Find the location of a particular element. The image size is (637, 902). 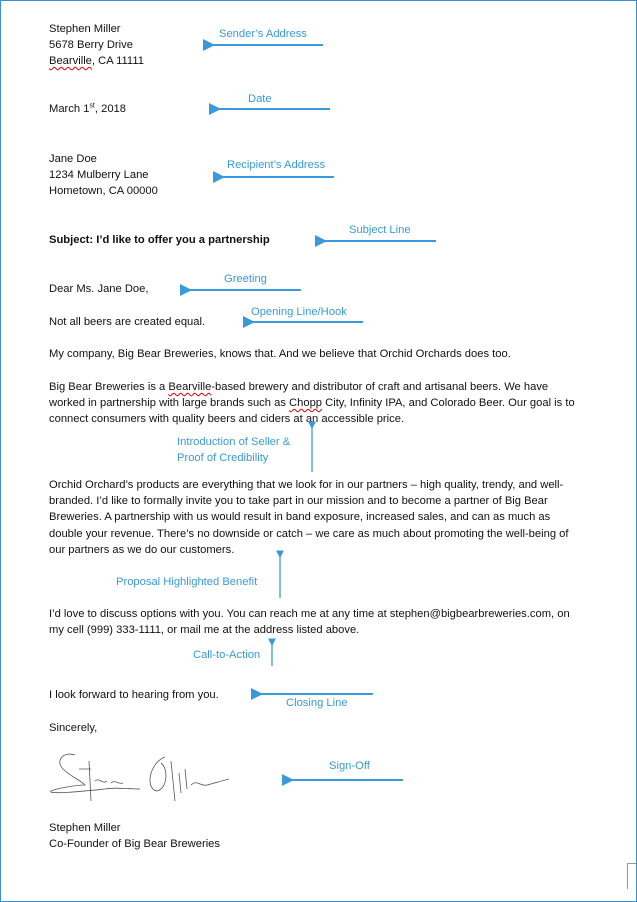

page-corner-mark is located at coordinates (631, 876).